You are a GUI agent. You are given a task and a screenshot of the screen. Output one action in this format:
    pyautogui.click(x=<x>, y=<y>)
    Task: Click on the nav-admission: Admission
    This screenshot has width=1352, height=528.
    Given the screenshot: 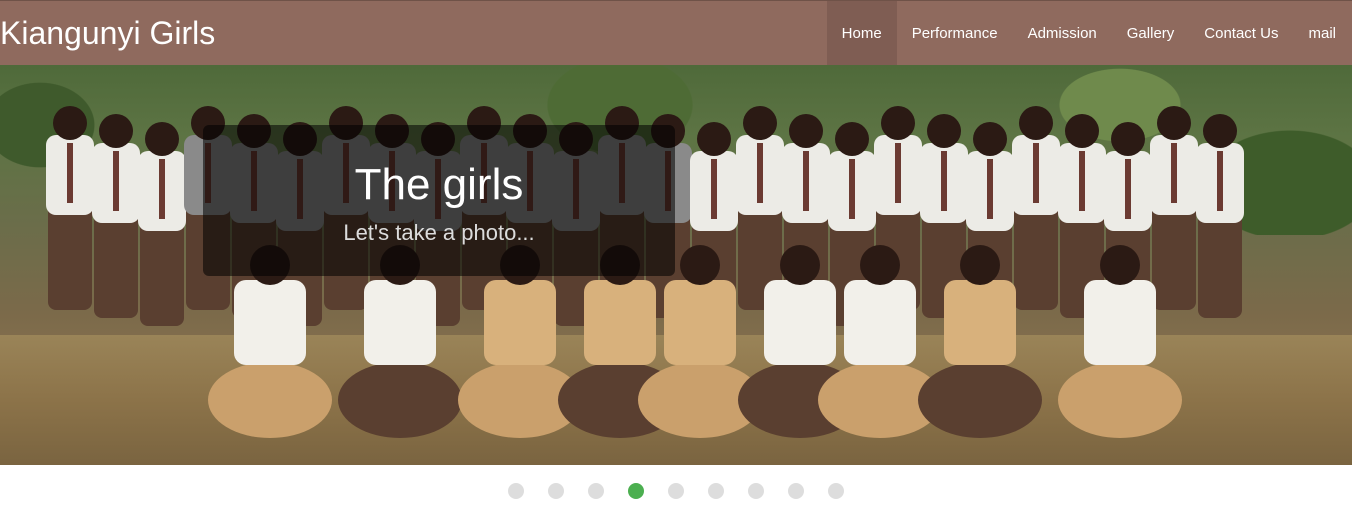 What is the action you would take?
    pyautogui.click(x=1062, y=33)
    